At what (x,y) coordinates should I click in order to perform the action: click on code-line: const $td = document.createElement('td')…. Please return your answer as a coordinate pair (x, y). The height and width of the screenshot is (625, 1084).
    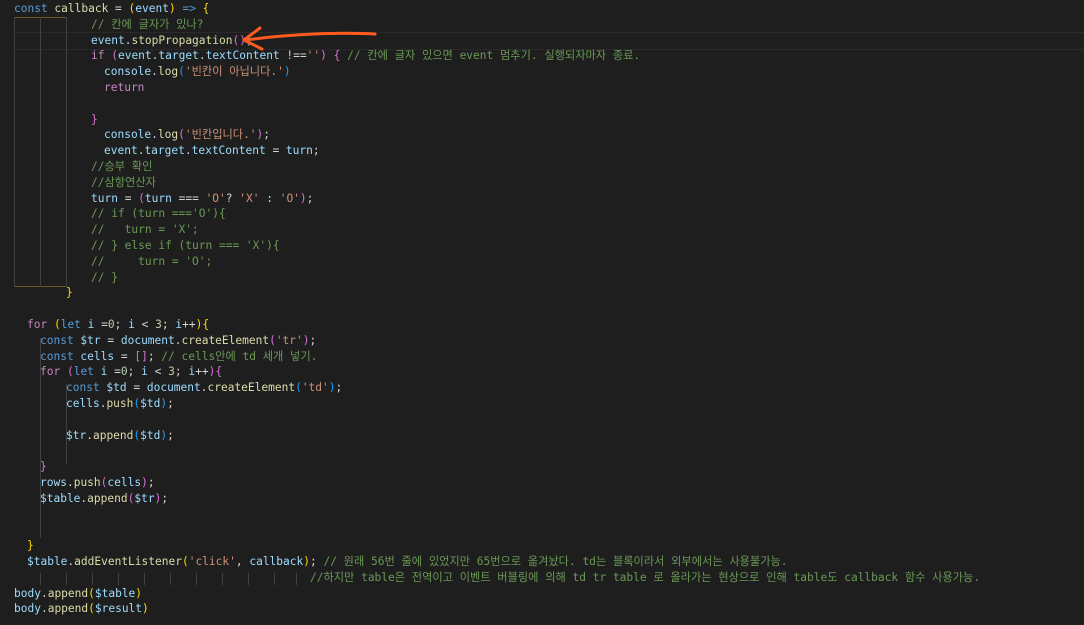
    Looking at the image, I should click on (204, 388).